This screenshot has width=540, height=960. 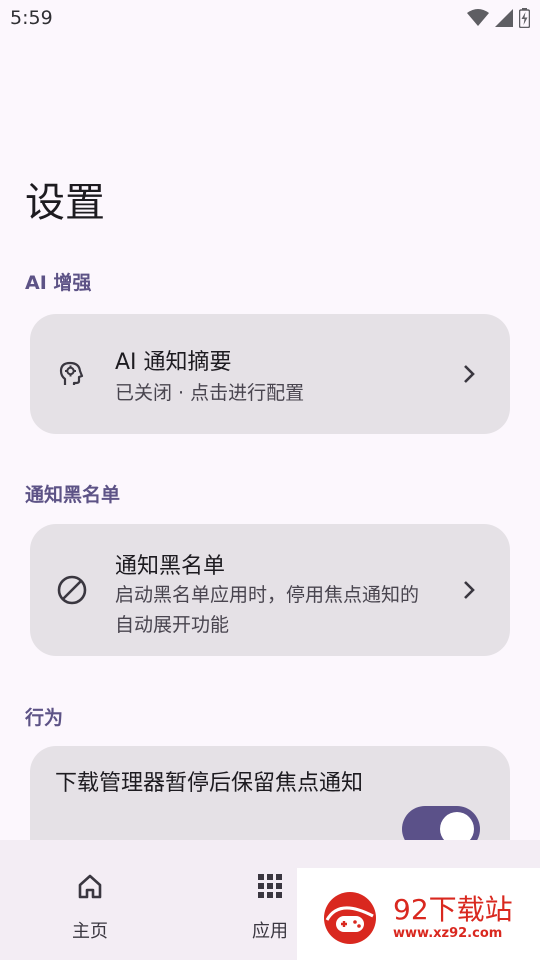 What do you see at coordinates (504, 18) in the screenshot?
I see `signal-icon` at bounding box center [504, 18].